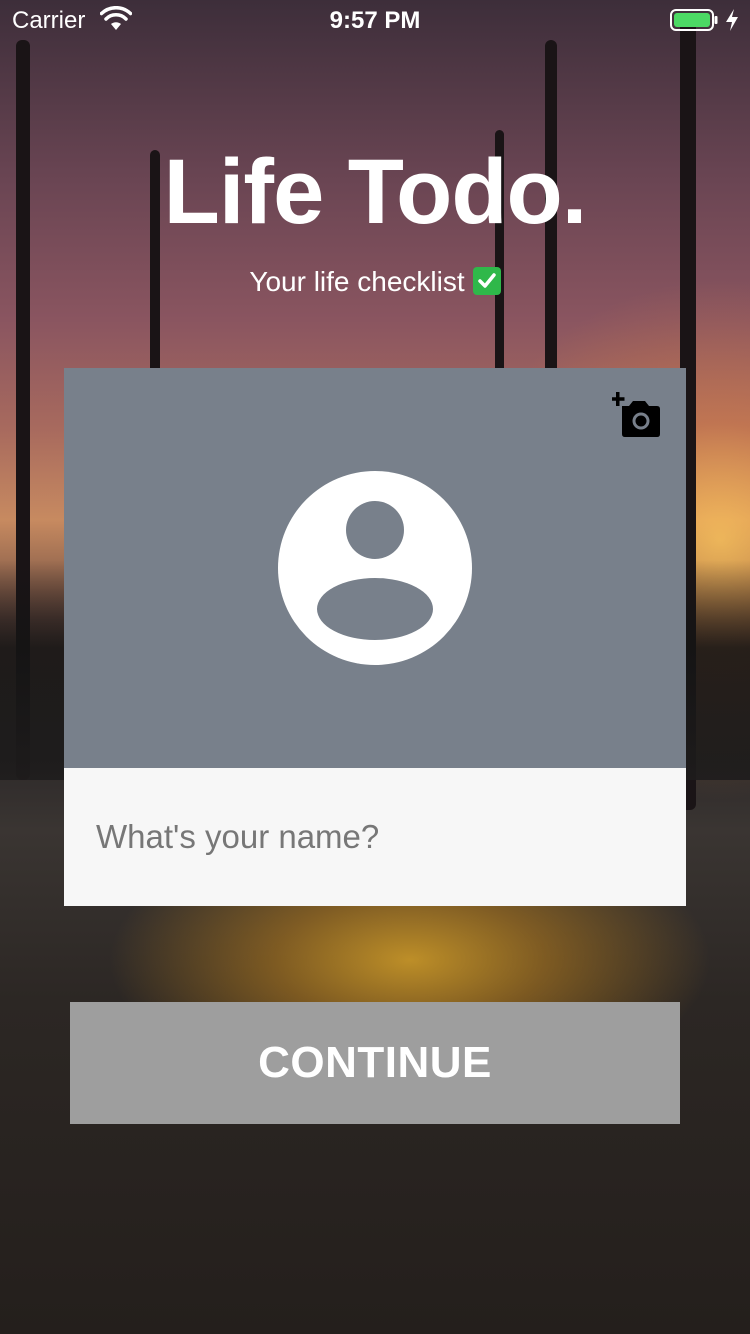 This screenshot has height=1334, width=750. Describe the element at coordinates (375, 192) in the screenshot. I see `app-title: Life Todo.` at that location.